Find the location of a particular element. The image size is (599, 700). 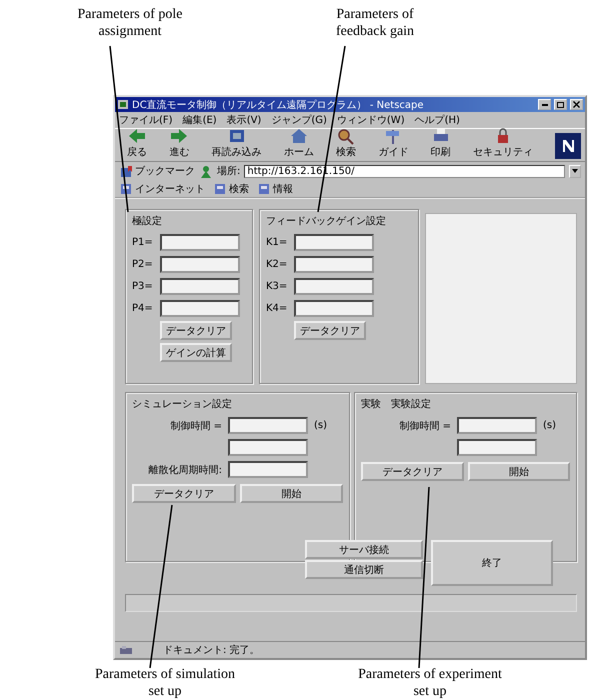

menu-item: ヘルプ(H) is located at coordinates (437, 120).